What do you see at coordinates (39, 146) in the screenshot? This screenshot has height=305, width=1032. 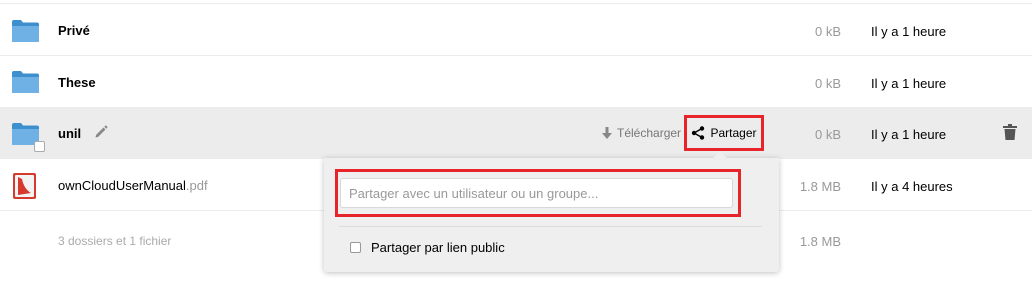 I see `select-checkbox` at bounding box center [39, 146].